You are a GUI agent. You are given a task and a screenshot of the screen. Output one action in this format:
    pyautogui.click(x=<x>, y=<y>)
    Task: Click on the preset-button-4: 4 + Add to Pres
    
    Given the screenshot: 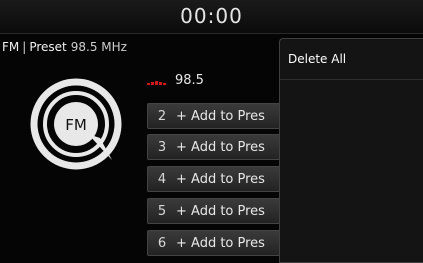 What is the action you would take?
    pyautogui.click(x=217, y=179)
    